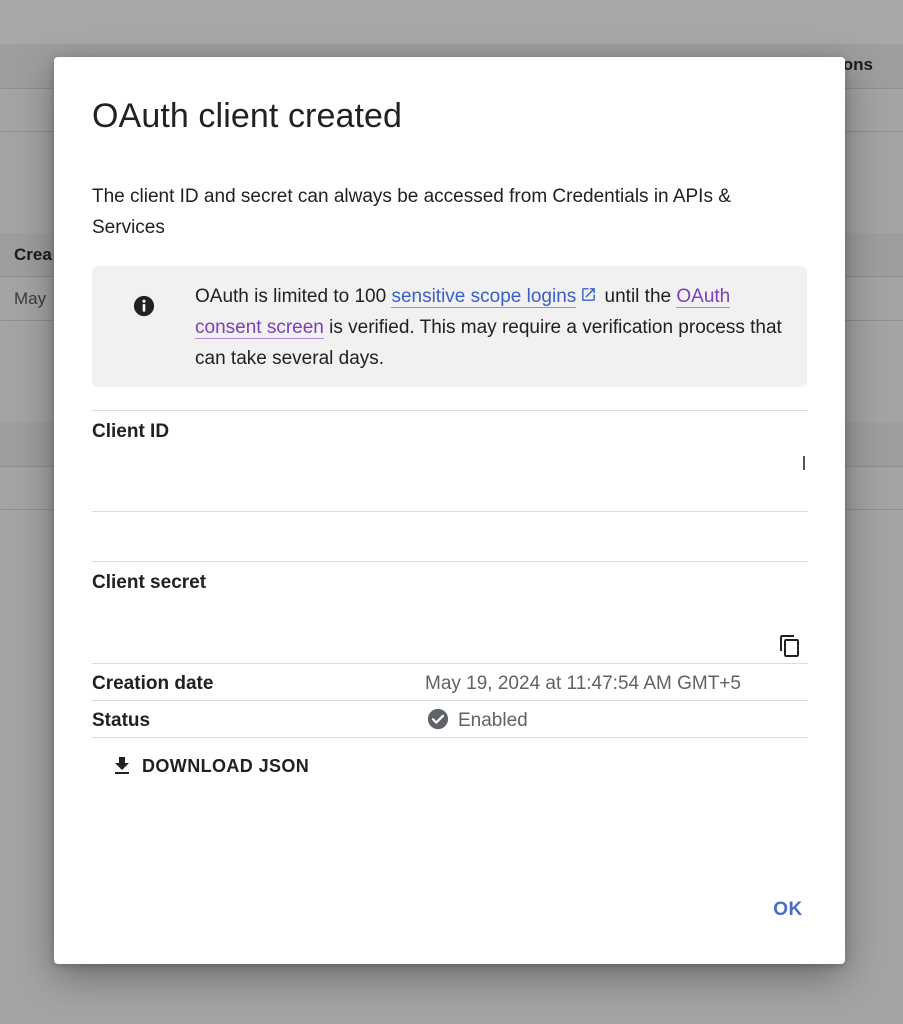 This screenshot has height=1024, width=903. I want to click on notice-text-part: OAuth is limited to 100, so click(293, 296).